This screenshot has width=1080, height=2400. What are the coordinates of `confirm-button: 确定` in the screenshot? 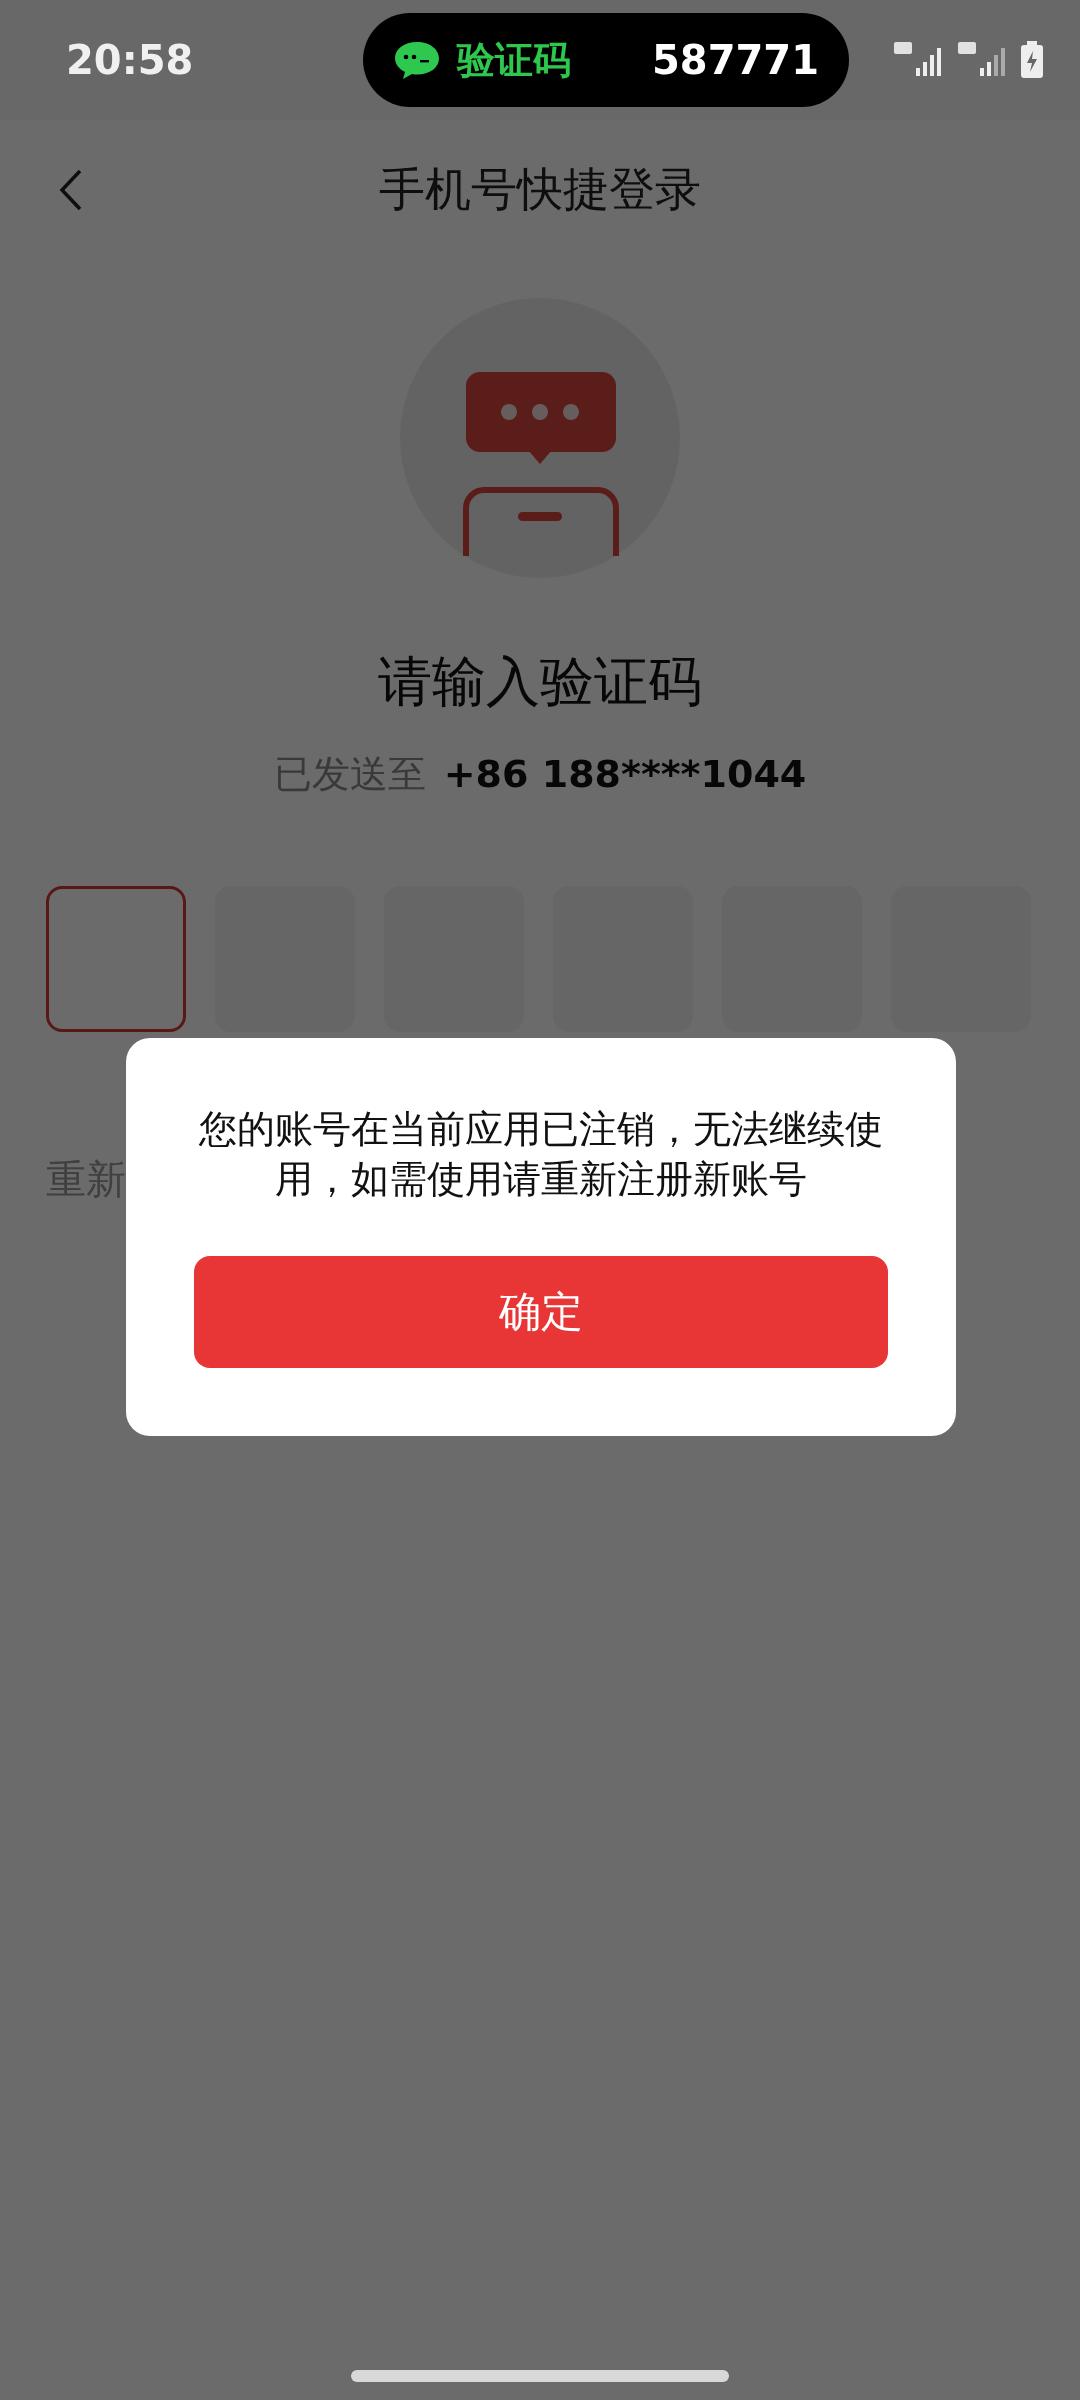 It's located at (541, 1312).